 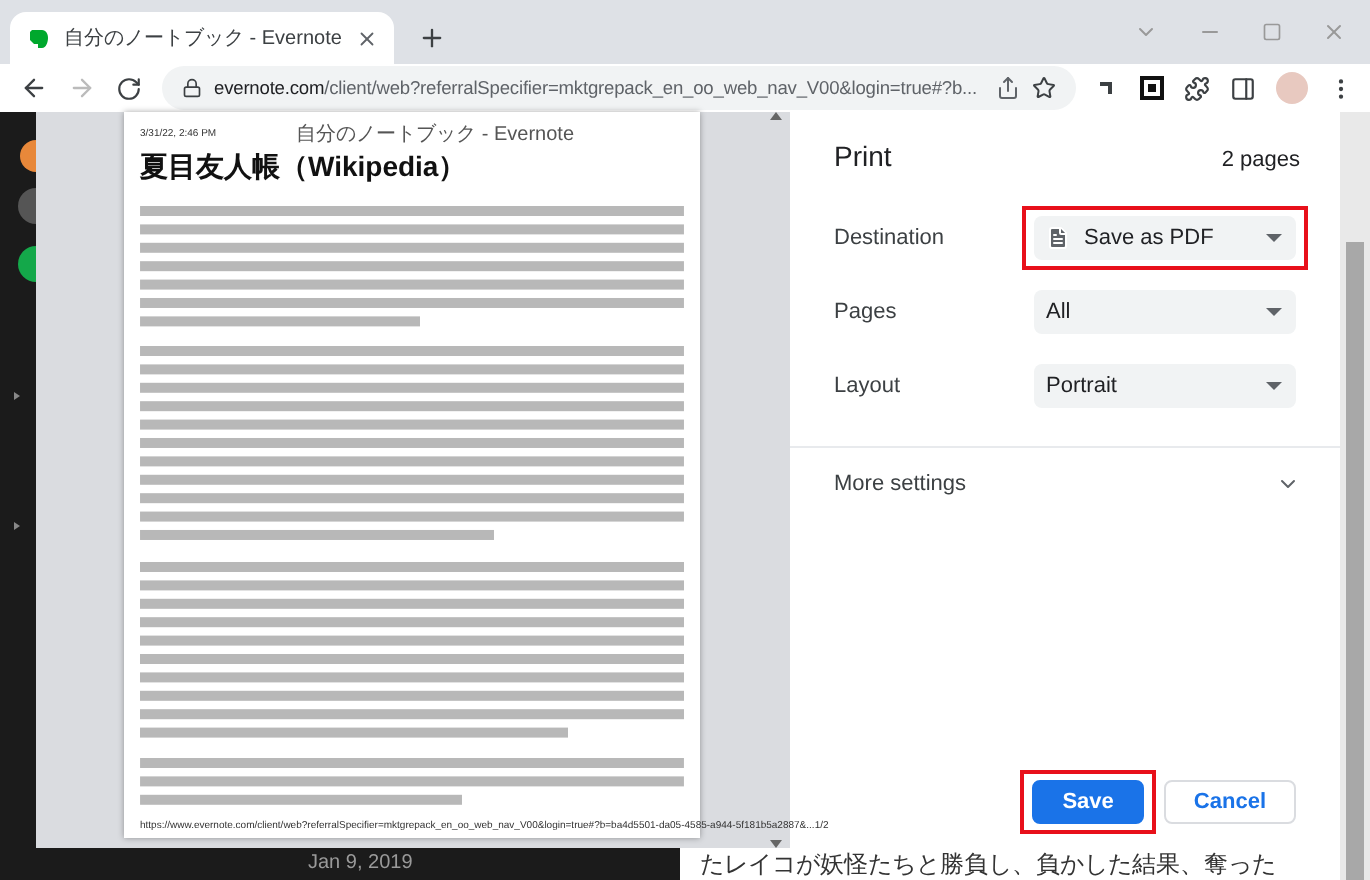 I want to click on page-header: 自分のノートブック - Evernote, so click(x=435, y=134).